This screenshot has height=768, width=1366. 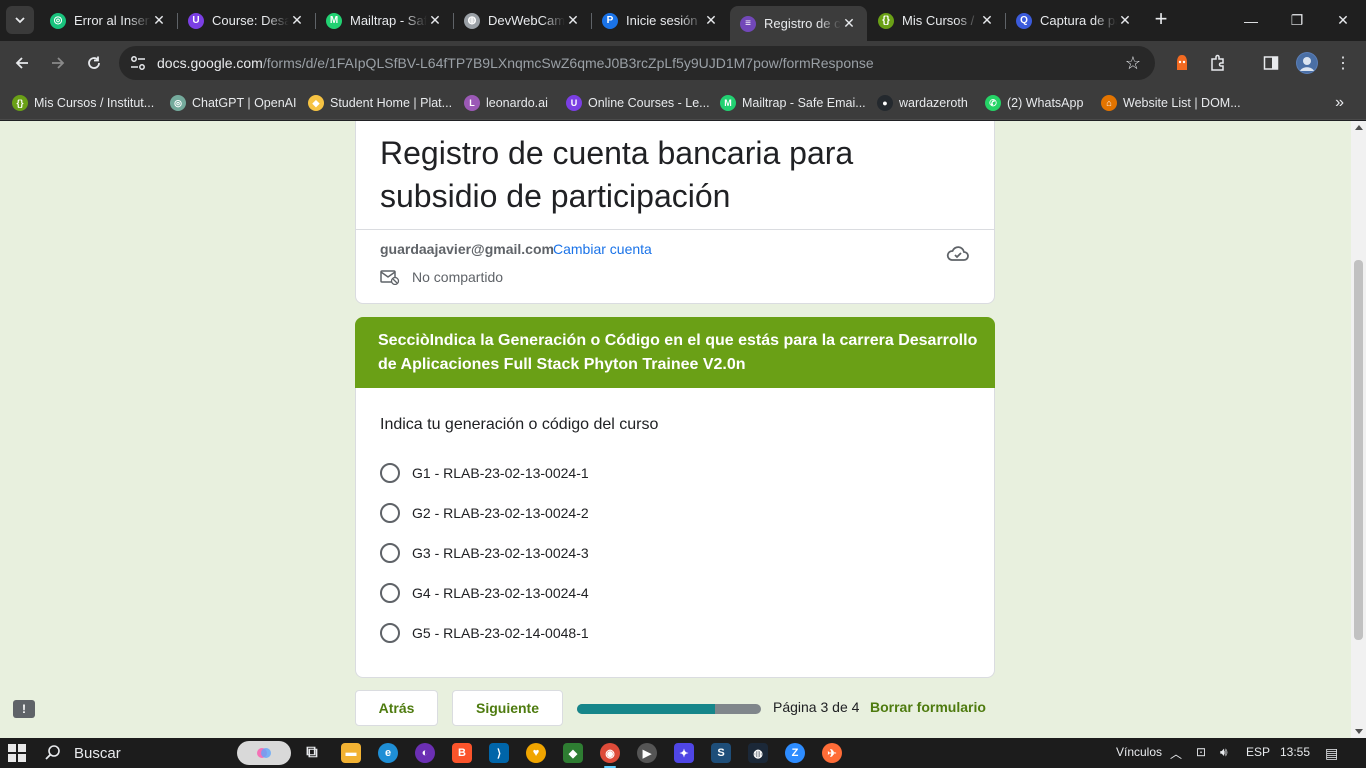 I want to click on start-windows-icon, so click(x=17, y=753).